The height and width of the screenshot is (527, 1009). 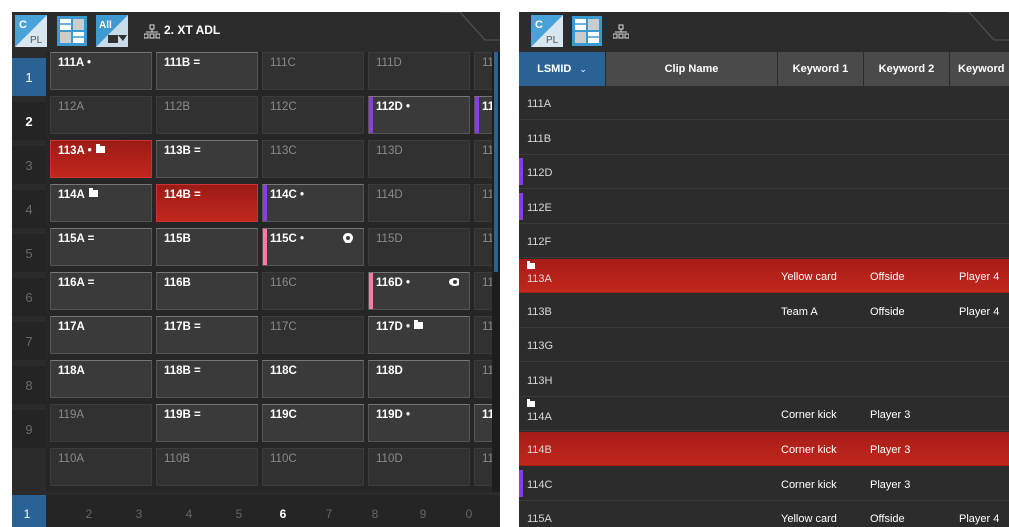 I want to click on table-row: 114B Corner kick Player 3, so click(x=764, y=449).